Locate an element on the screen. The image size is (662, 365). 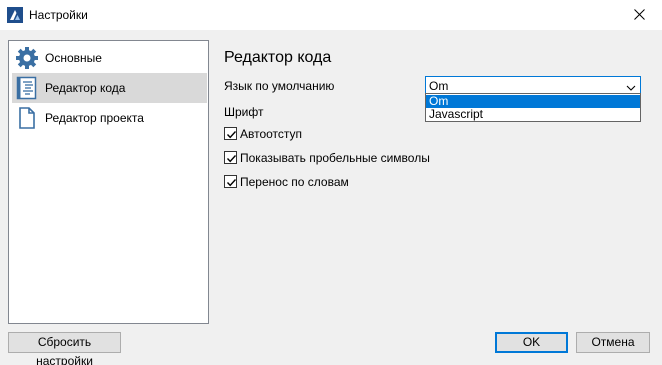
document-icon is located at coordinates (27, 118).